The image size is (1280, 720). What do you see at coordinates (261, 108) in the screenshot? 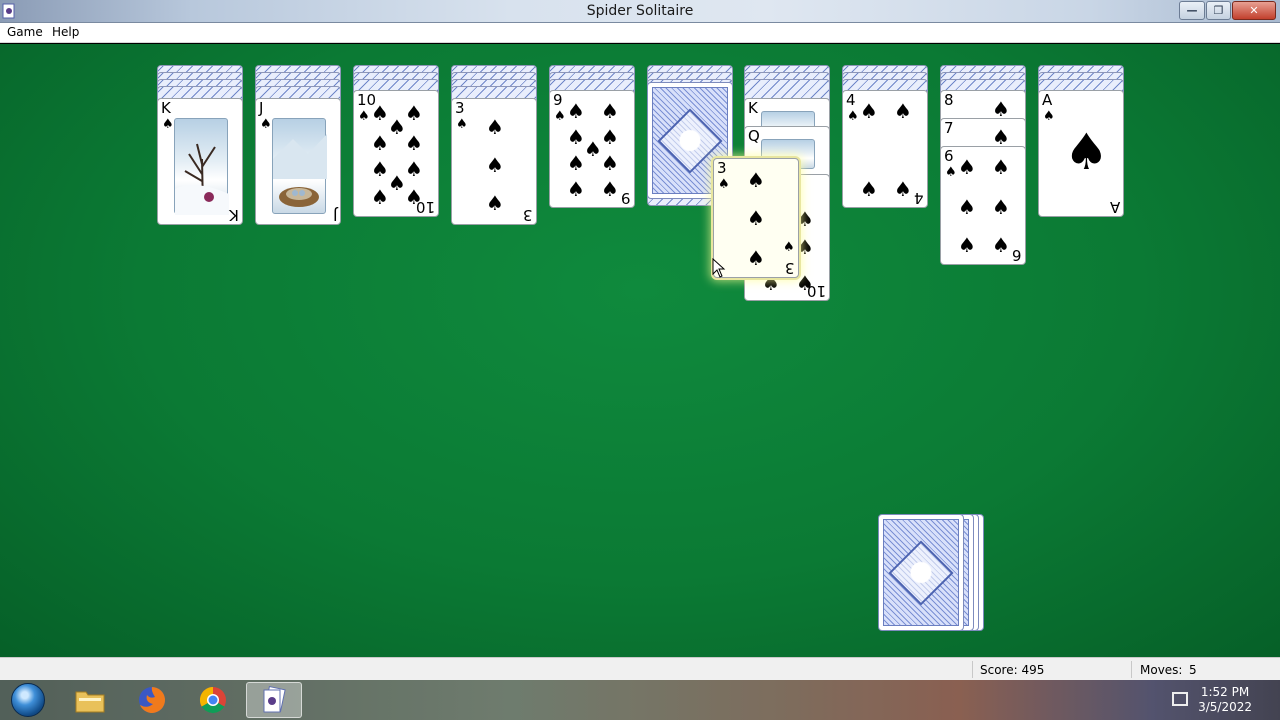
I see `card-rank: J` at bounding box center [261, 108].